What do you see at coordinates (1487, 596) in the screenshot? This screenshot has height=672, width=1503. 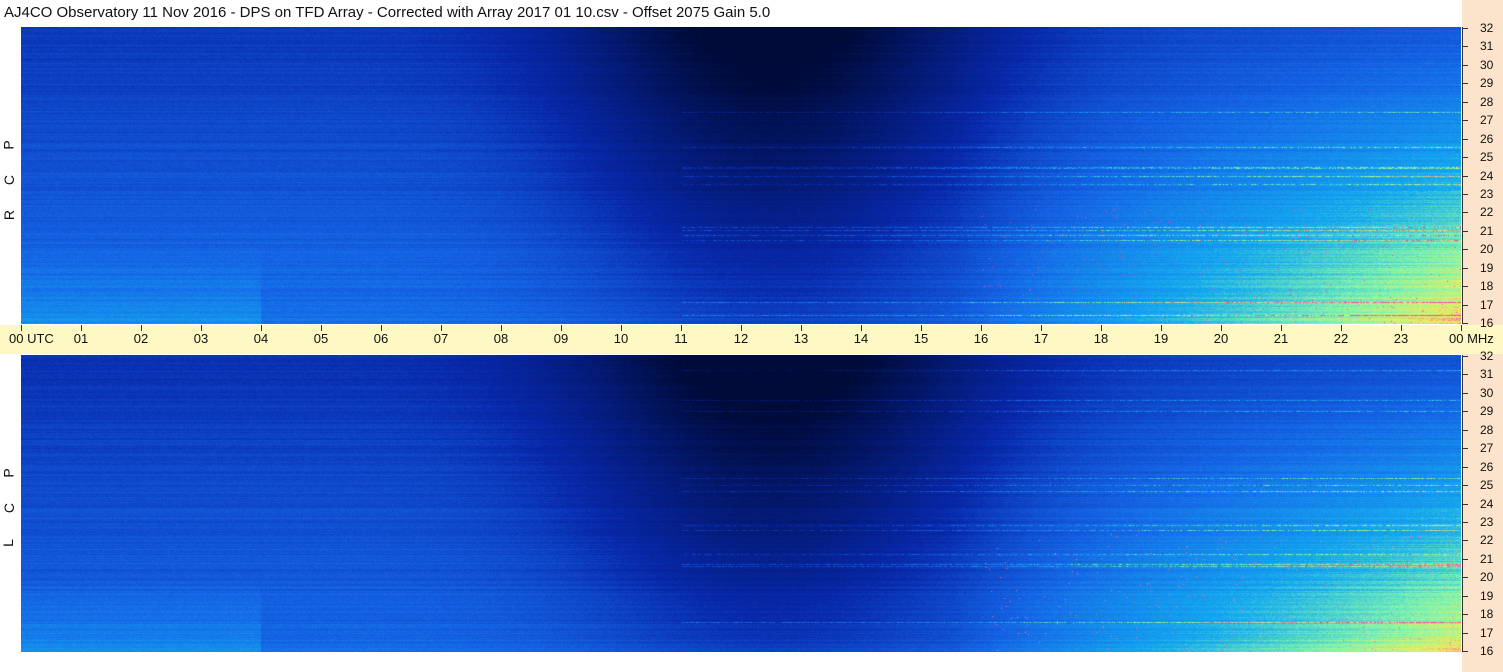 I see `frequency-tick-label: 19` at bounding box center [1487, 596].